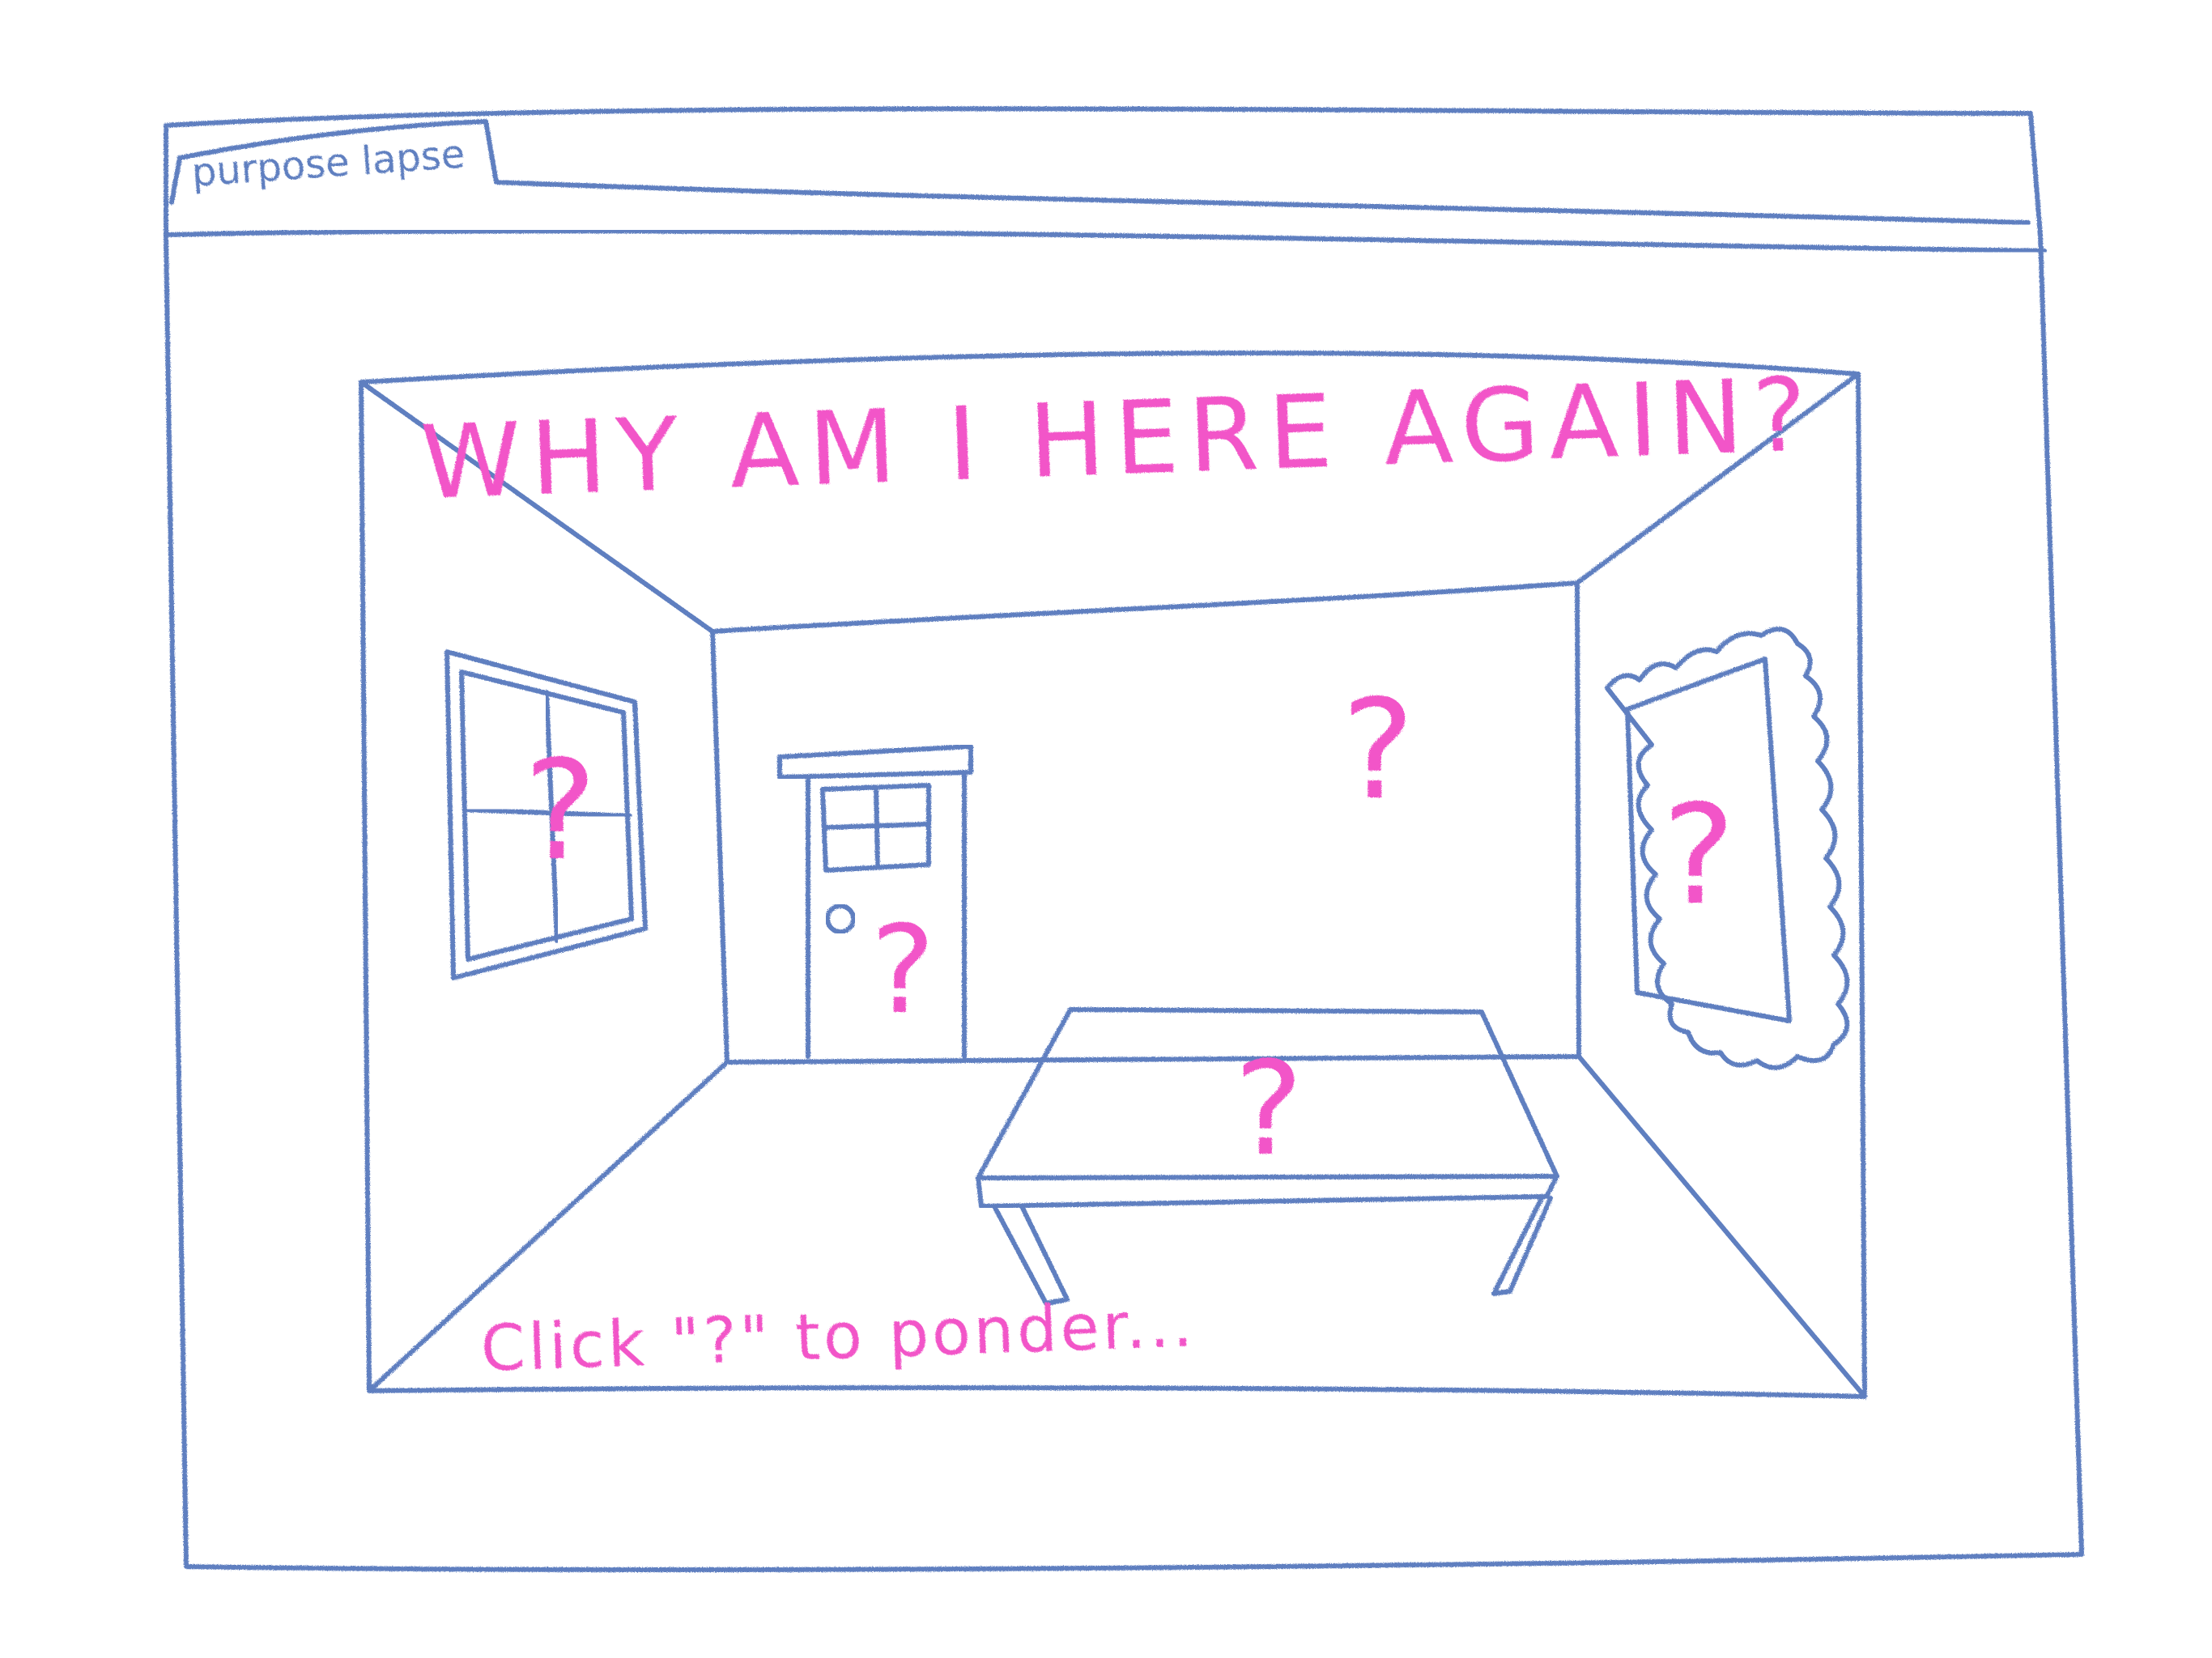 This screenshot has width=2212, height=1658. Describe the element at coordinates (1146, 822) in the screenshot. I see `back-wall` at that location.